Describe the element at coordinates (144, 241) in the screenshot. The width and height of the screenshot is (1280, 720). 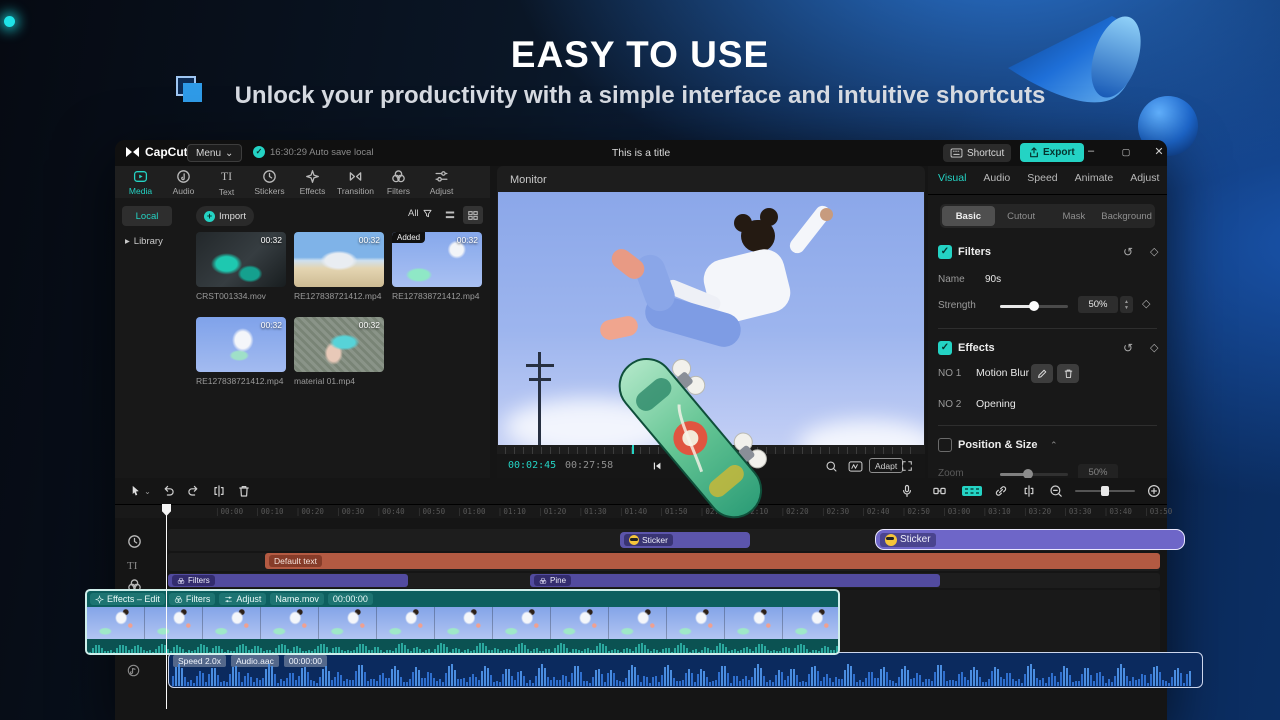
I see `sidebar-item-library: ▸ Library` at that location.